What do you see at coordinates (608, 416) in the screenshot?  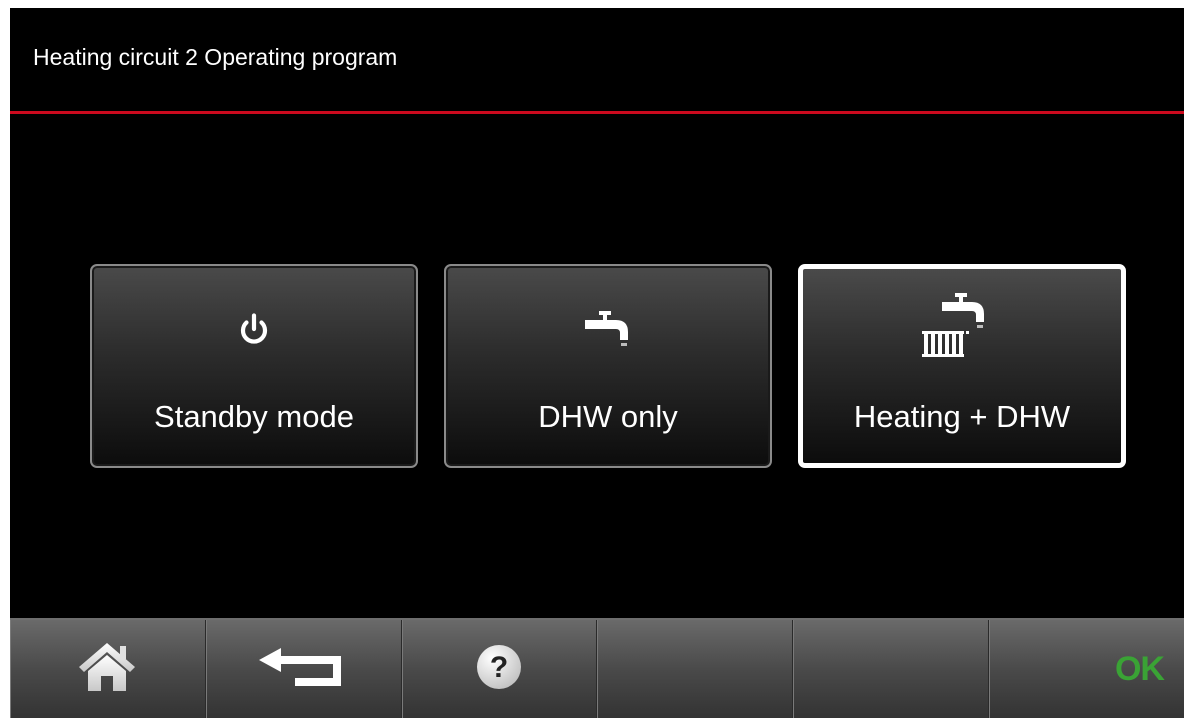 I see `dhw-only-label: DHW only` at bounding box center [608, 416].